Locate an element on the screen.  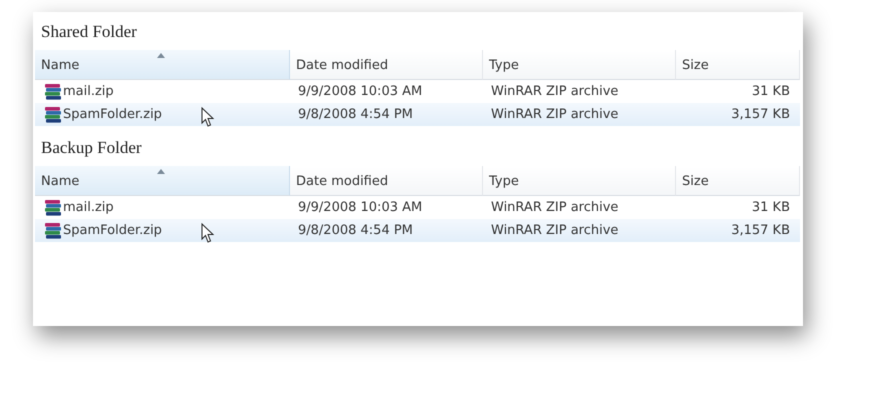
section-title: Backup Folder is located at coordinates (91, 148).